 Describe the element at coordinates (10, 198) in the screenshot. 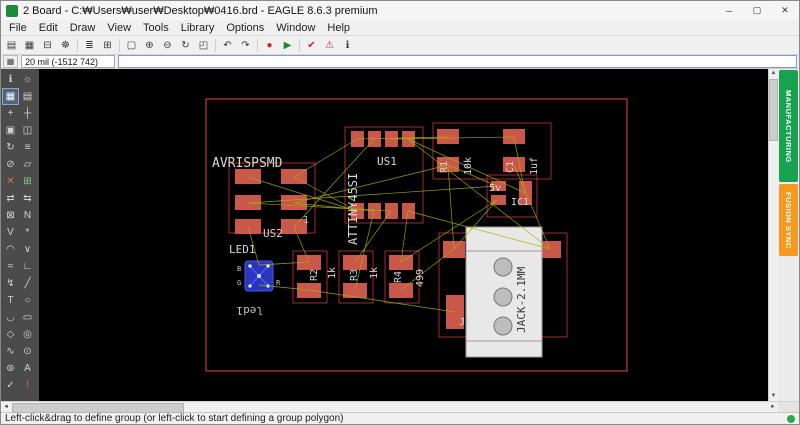

I see `tool-pinswap-icon: ⇄` at that location.